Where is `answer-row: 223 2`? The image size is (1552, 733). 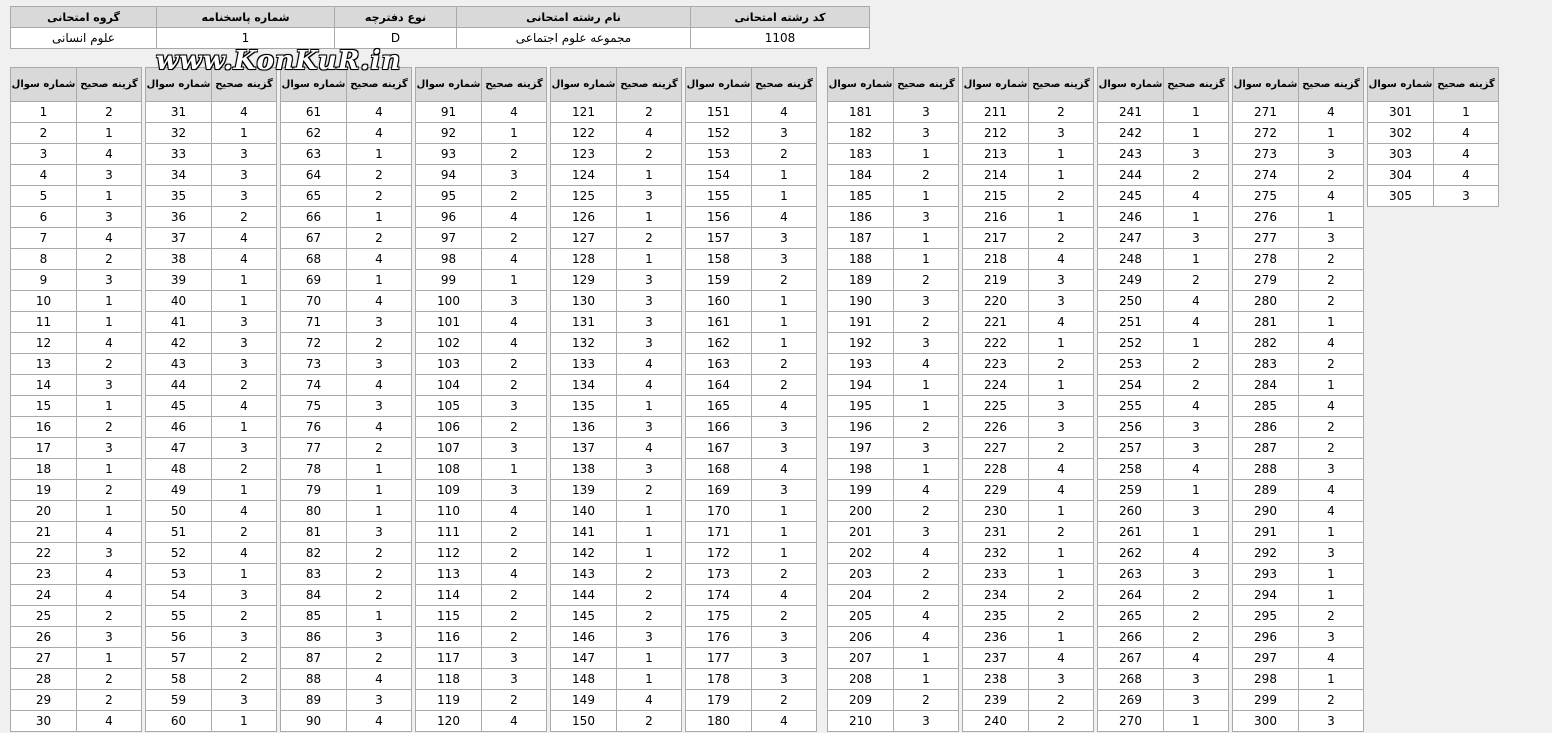 answer-row: 223 2 is located at coordinates (1028, 364).